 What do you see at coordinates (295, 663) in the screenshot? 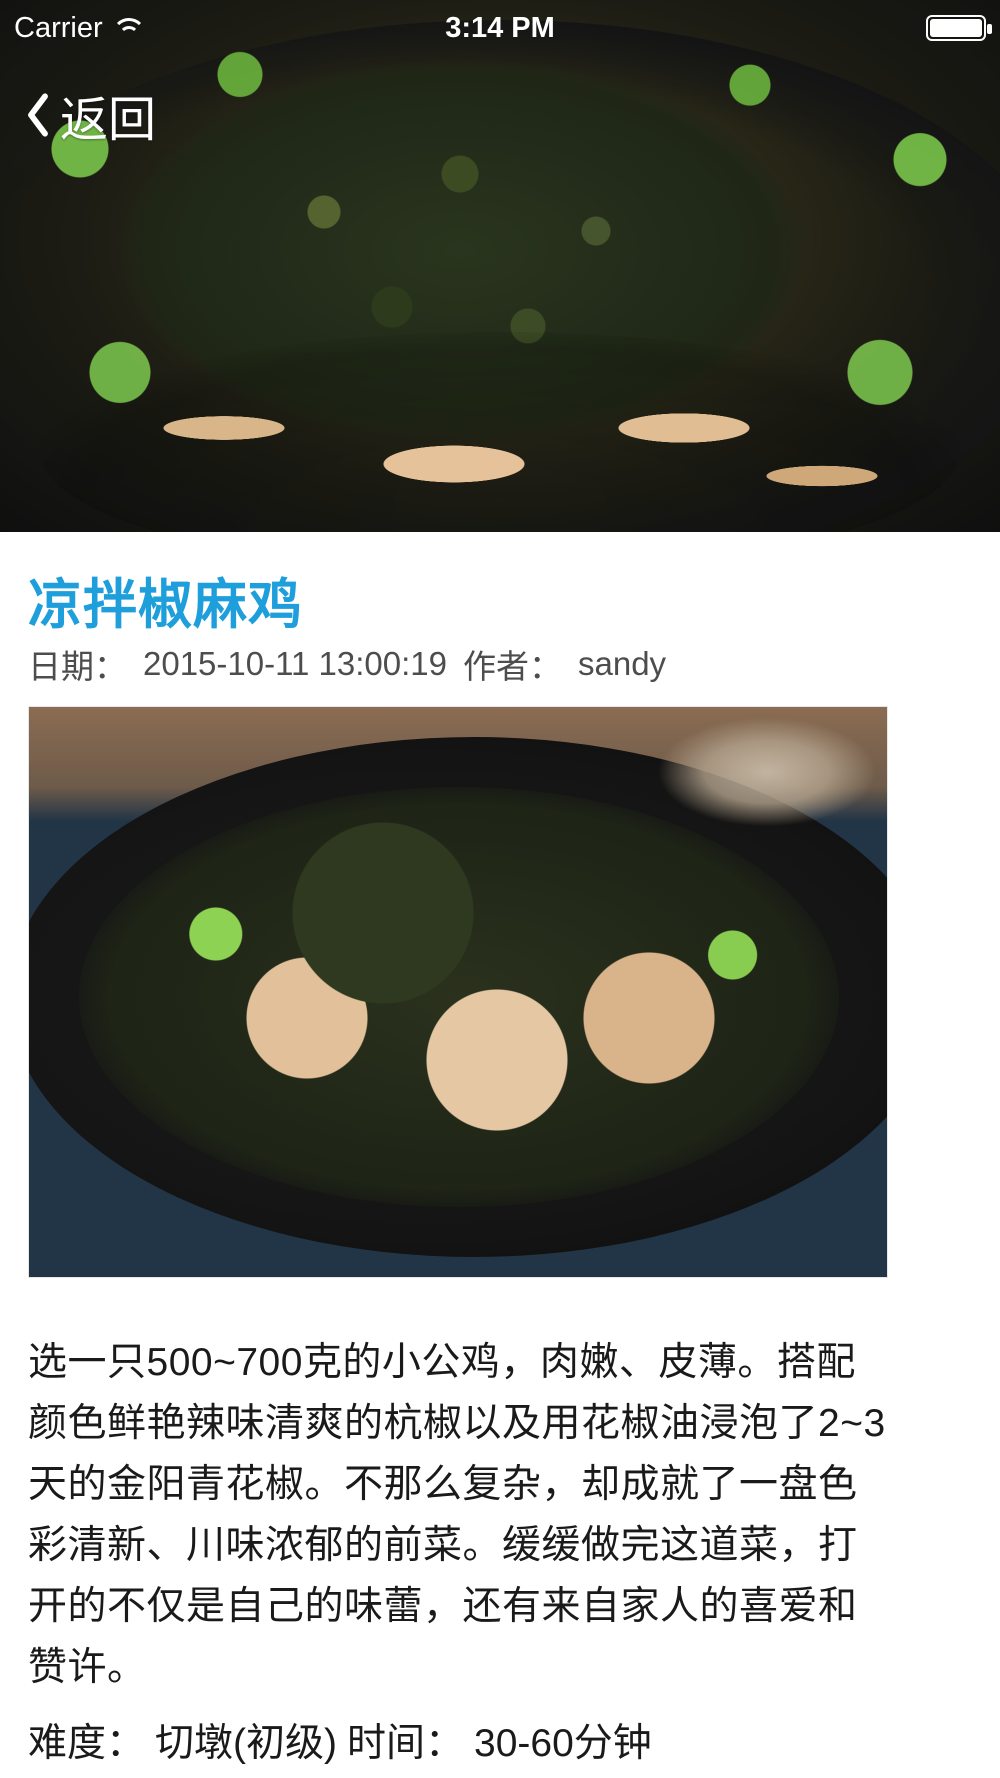
I see `date-value: 2015-10-11 13:00:19` at bounding box center [295, 663].